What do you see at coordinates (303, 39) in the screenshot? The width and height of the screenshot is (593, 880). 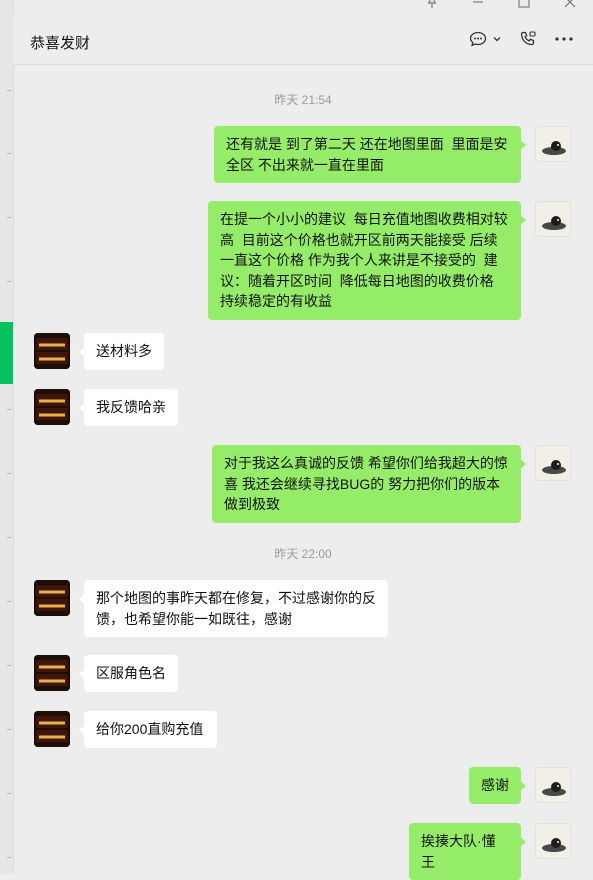 I see `chat-header: 恭喜发财` at bounding box center [303, 39].